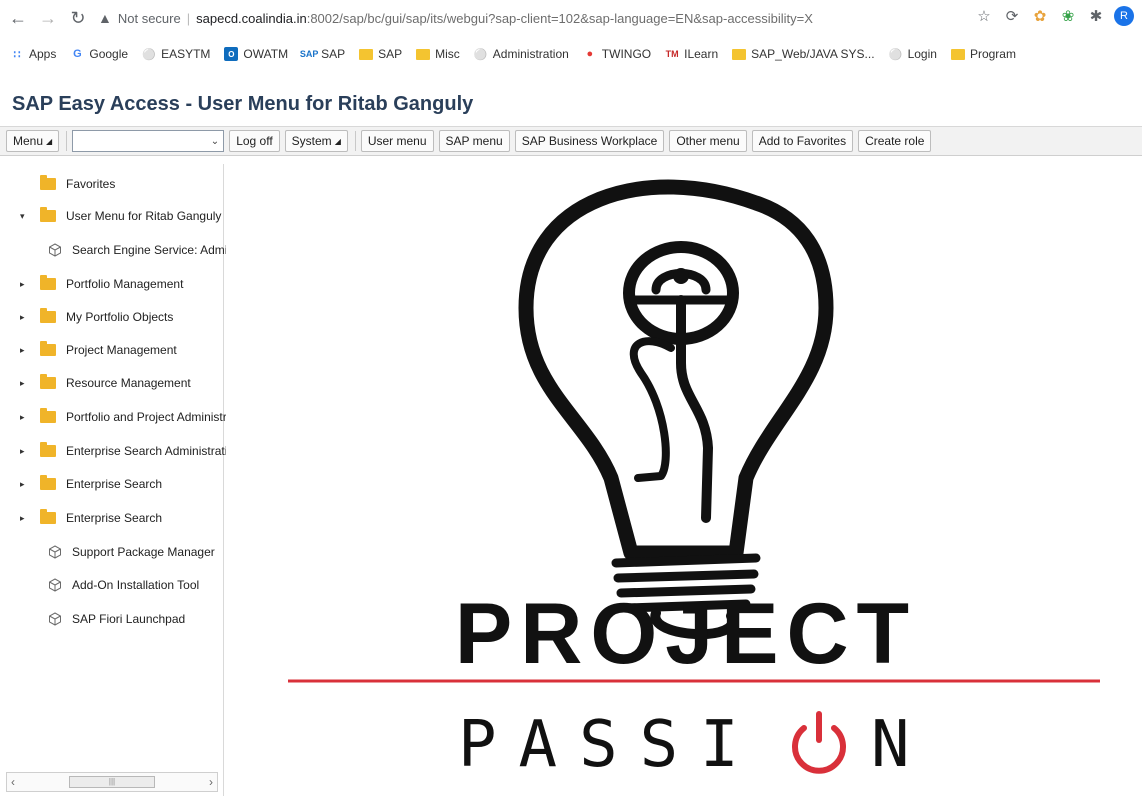 The width and height of the screenshot is (1142, 805). What do you see at coordinates (1012, 16) in the screenshot?
I see `extension-circle-icon: ⟳` at bounding box center [1012, 16].